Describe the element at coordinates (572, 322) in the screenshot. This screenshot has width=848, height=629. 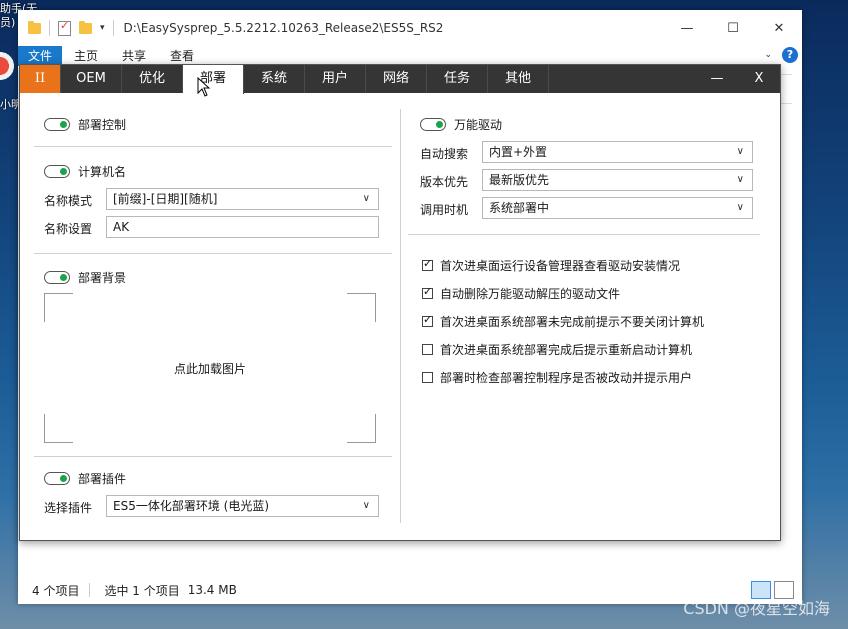
I see `checkbox-label: 首次进桌面系统部署未完成前提示不要关闭计算机` at that location.